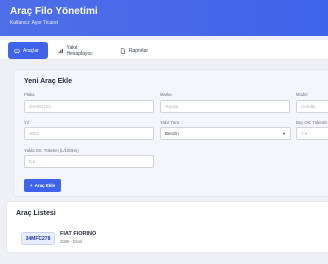 This screenshot has width=328, height=264. I want to click on plate-badge: 34MFC278, so click(38, 238).